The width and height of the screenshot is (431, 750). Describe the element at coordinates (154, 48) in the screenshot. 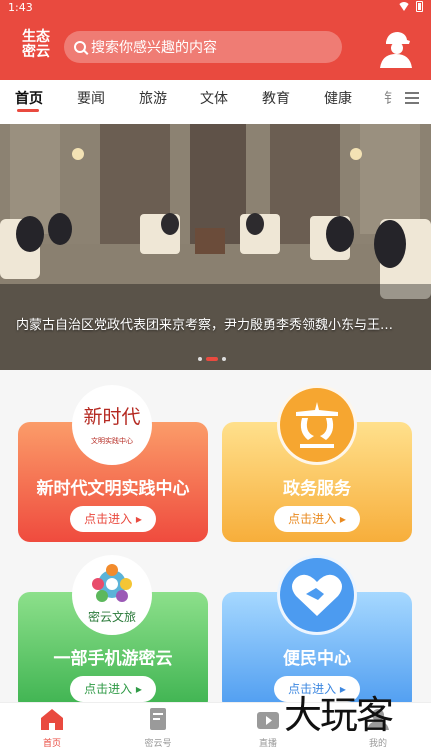

I see `search-placeholder: 搜索你感兴趣的内容` at that location.